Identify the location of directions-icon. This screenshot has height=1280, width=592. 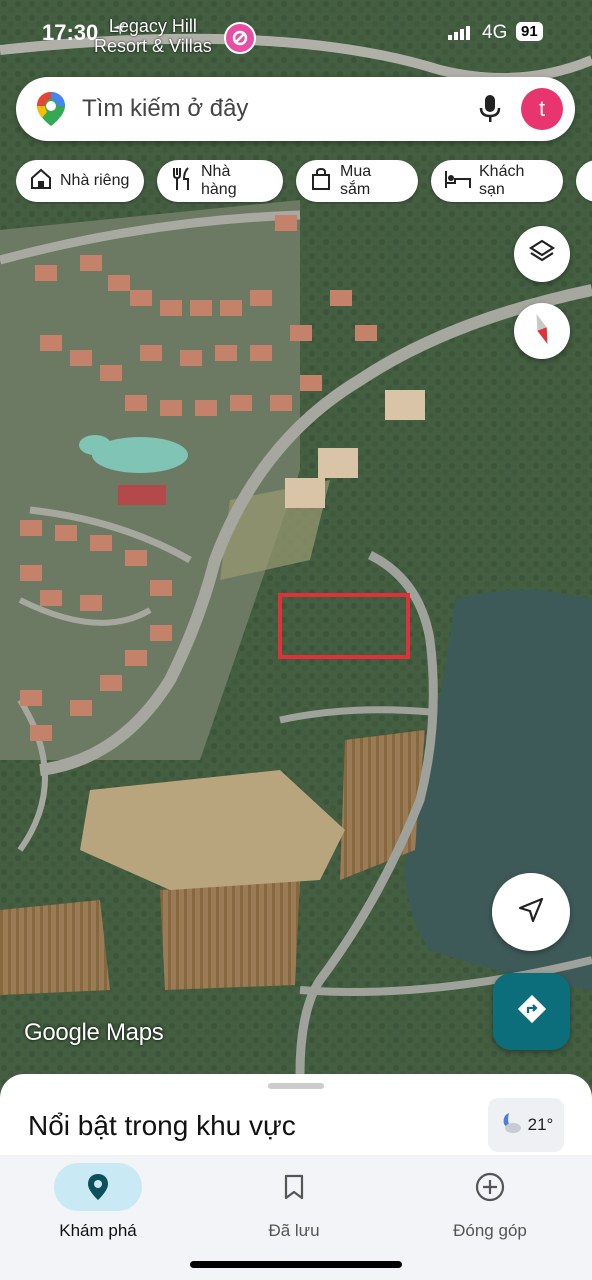
(532, 1011).